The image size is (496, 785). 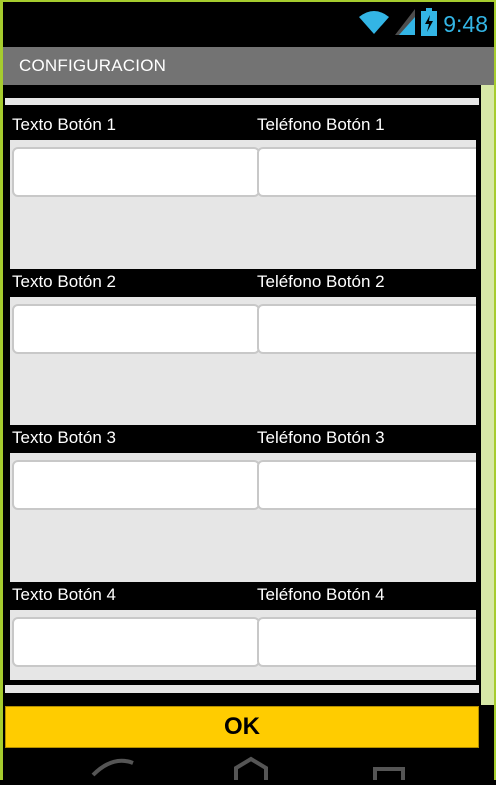 I want to click on nav-bar, so click(x=248, y=769).